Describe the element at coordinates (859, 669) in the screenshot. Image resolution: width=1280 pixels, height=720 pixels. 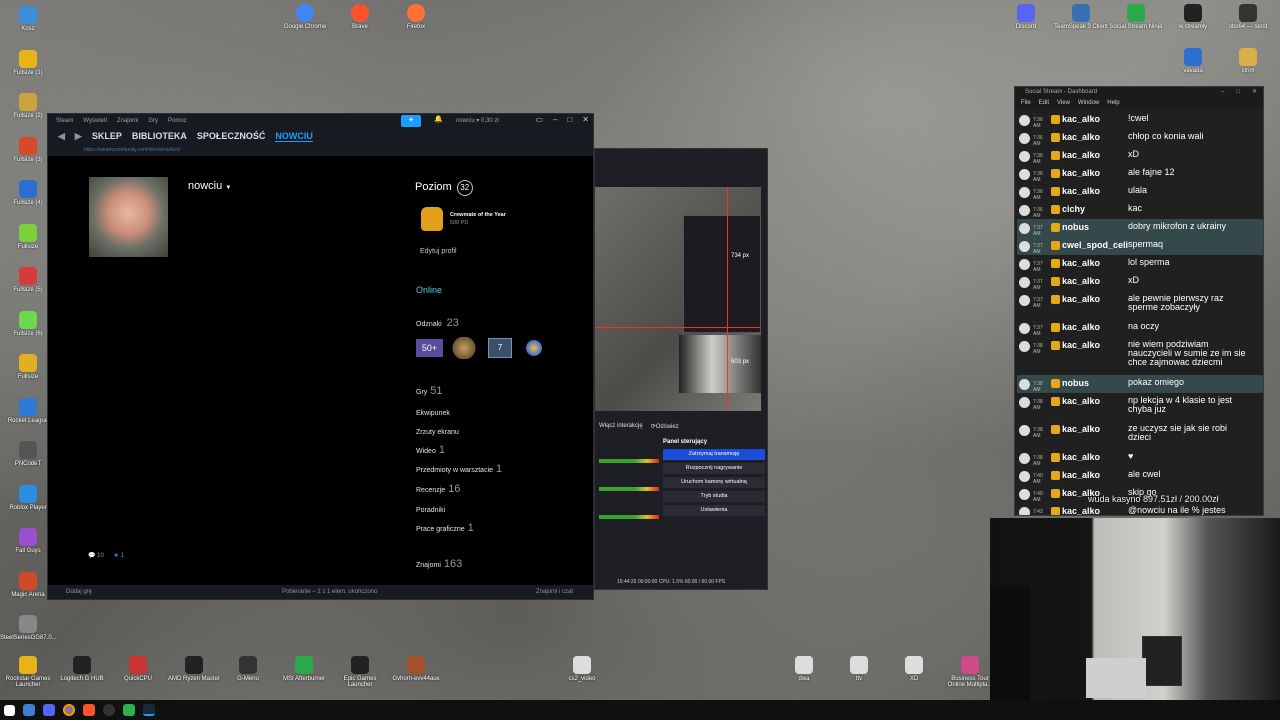
I see `desktop-icon: ttv` at that location.